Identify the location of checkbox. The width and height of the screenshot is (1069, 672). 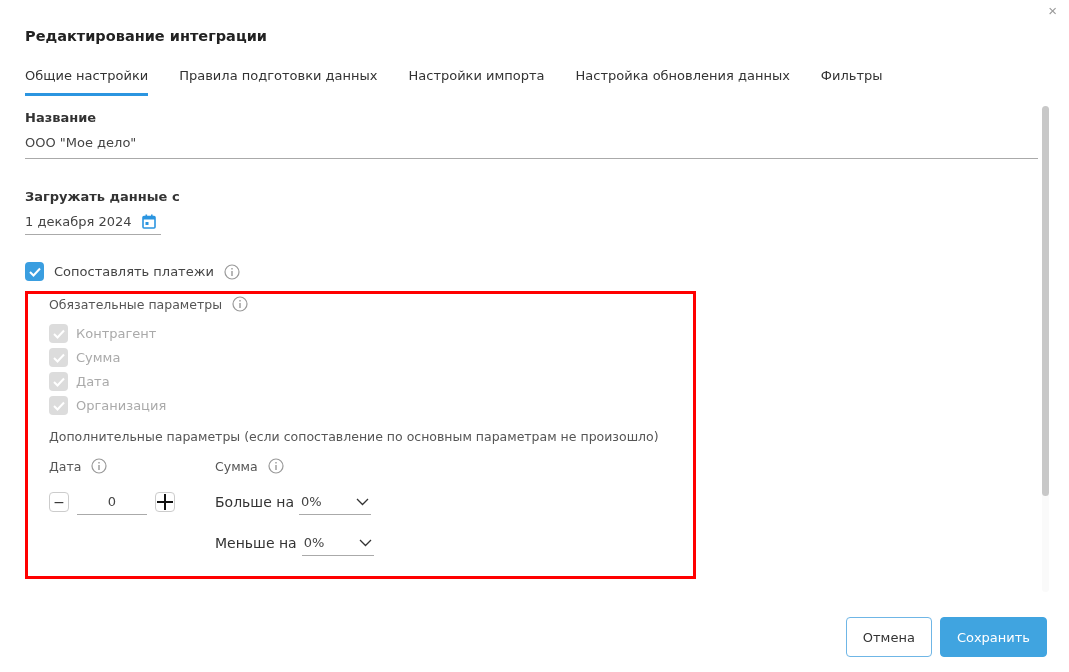
(34, 271).